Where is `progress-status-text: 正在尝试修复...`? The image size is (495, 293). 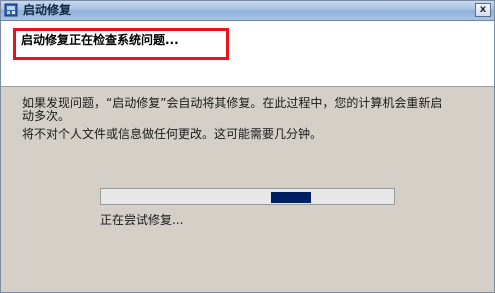
progress-status-text: 正在尝试修复... is located at coordinates (142, 220).